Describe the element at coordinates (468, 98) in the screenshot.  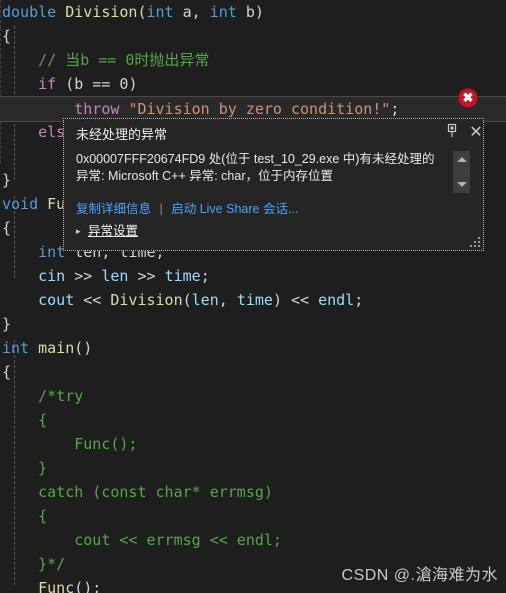
I see `exception-error-glyph-icon: ✖` at that location.